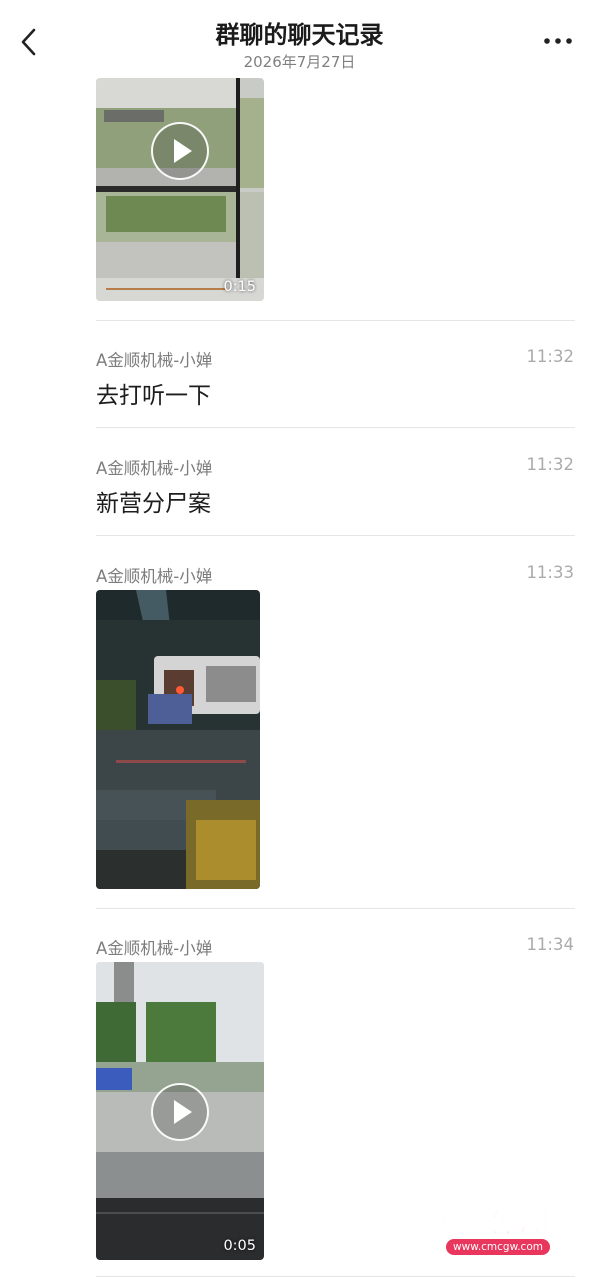 The height and width of the screenshot is (1280, 599). I want to click on page-title: 群聊的聊天记录, so click(299, 35).